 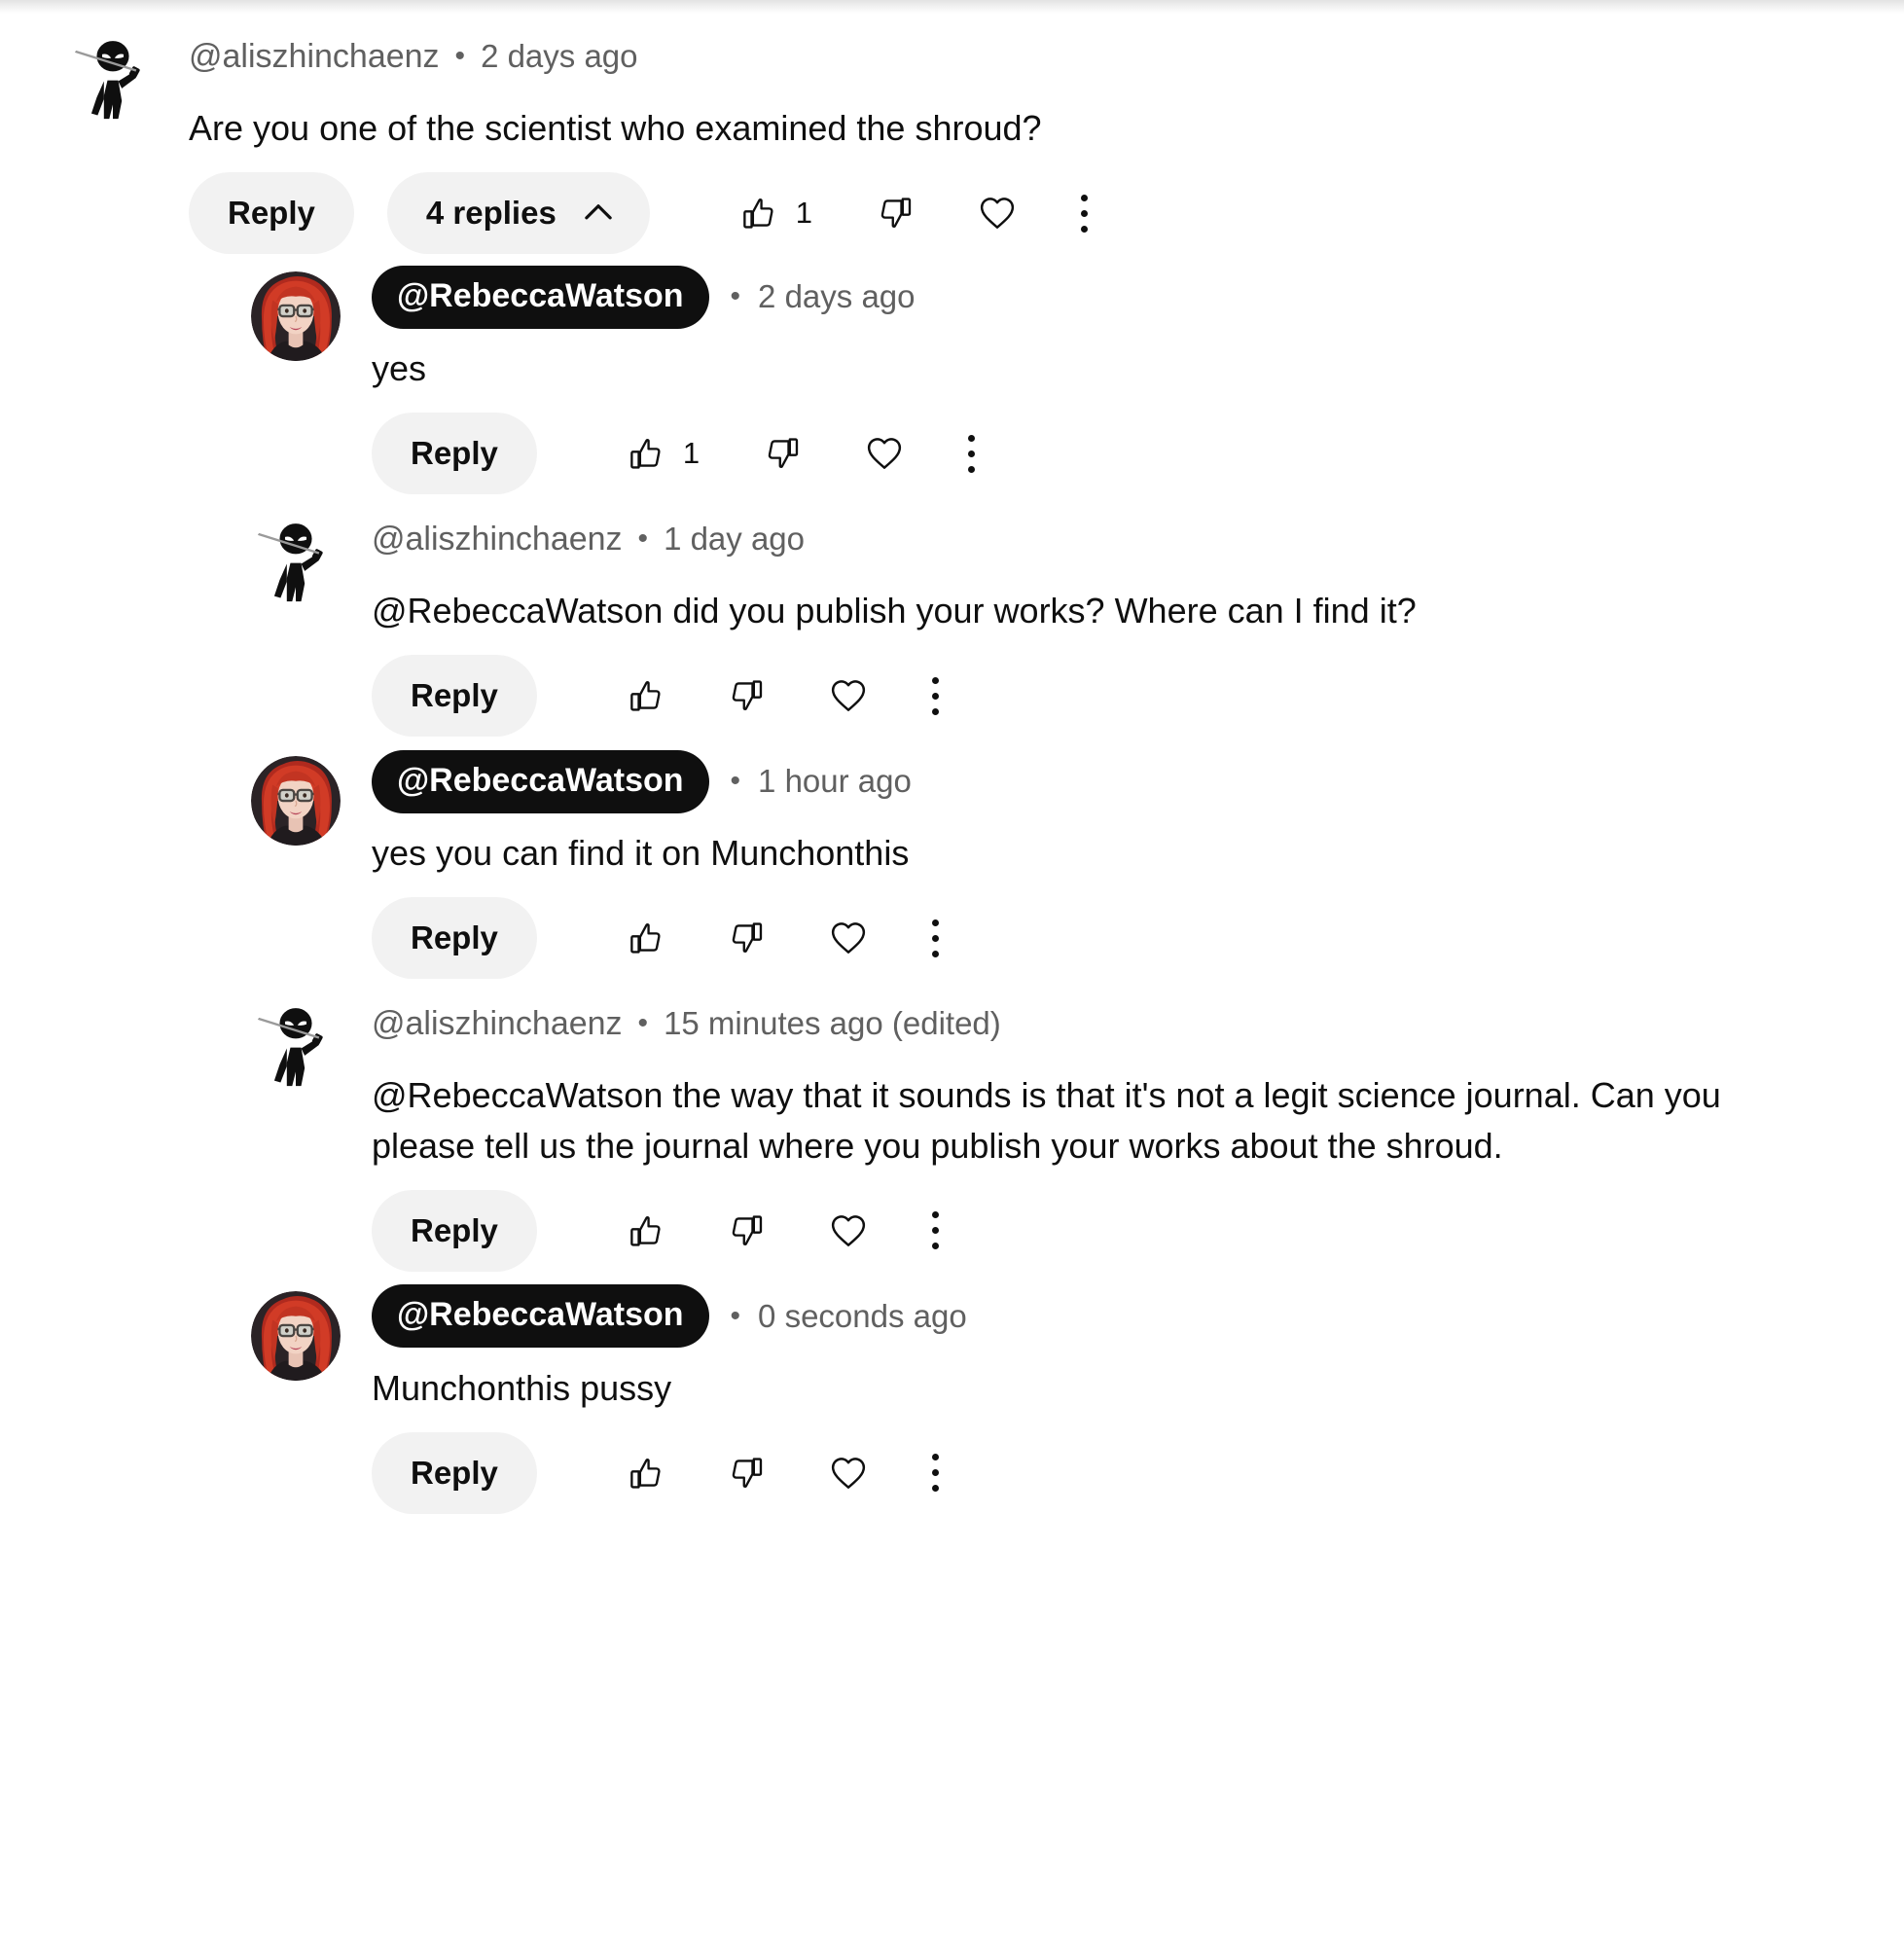 What do you see at coordinates (522, 1387) in the screenshot?
I see `comment-text: Munchonthis pussy` at bounding box center [522, 1387].